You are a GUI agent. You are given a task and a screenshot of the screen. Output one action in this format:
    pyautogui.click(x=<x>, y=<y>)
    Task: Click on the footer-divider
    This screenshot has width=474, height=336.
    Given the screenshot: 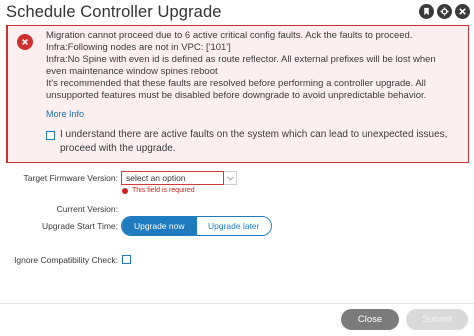 What is the action you would take?
    pyautogui.click(x=237, y=303)
    